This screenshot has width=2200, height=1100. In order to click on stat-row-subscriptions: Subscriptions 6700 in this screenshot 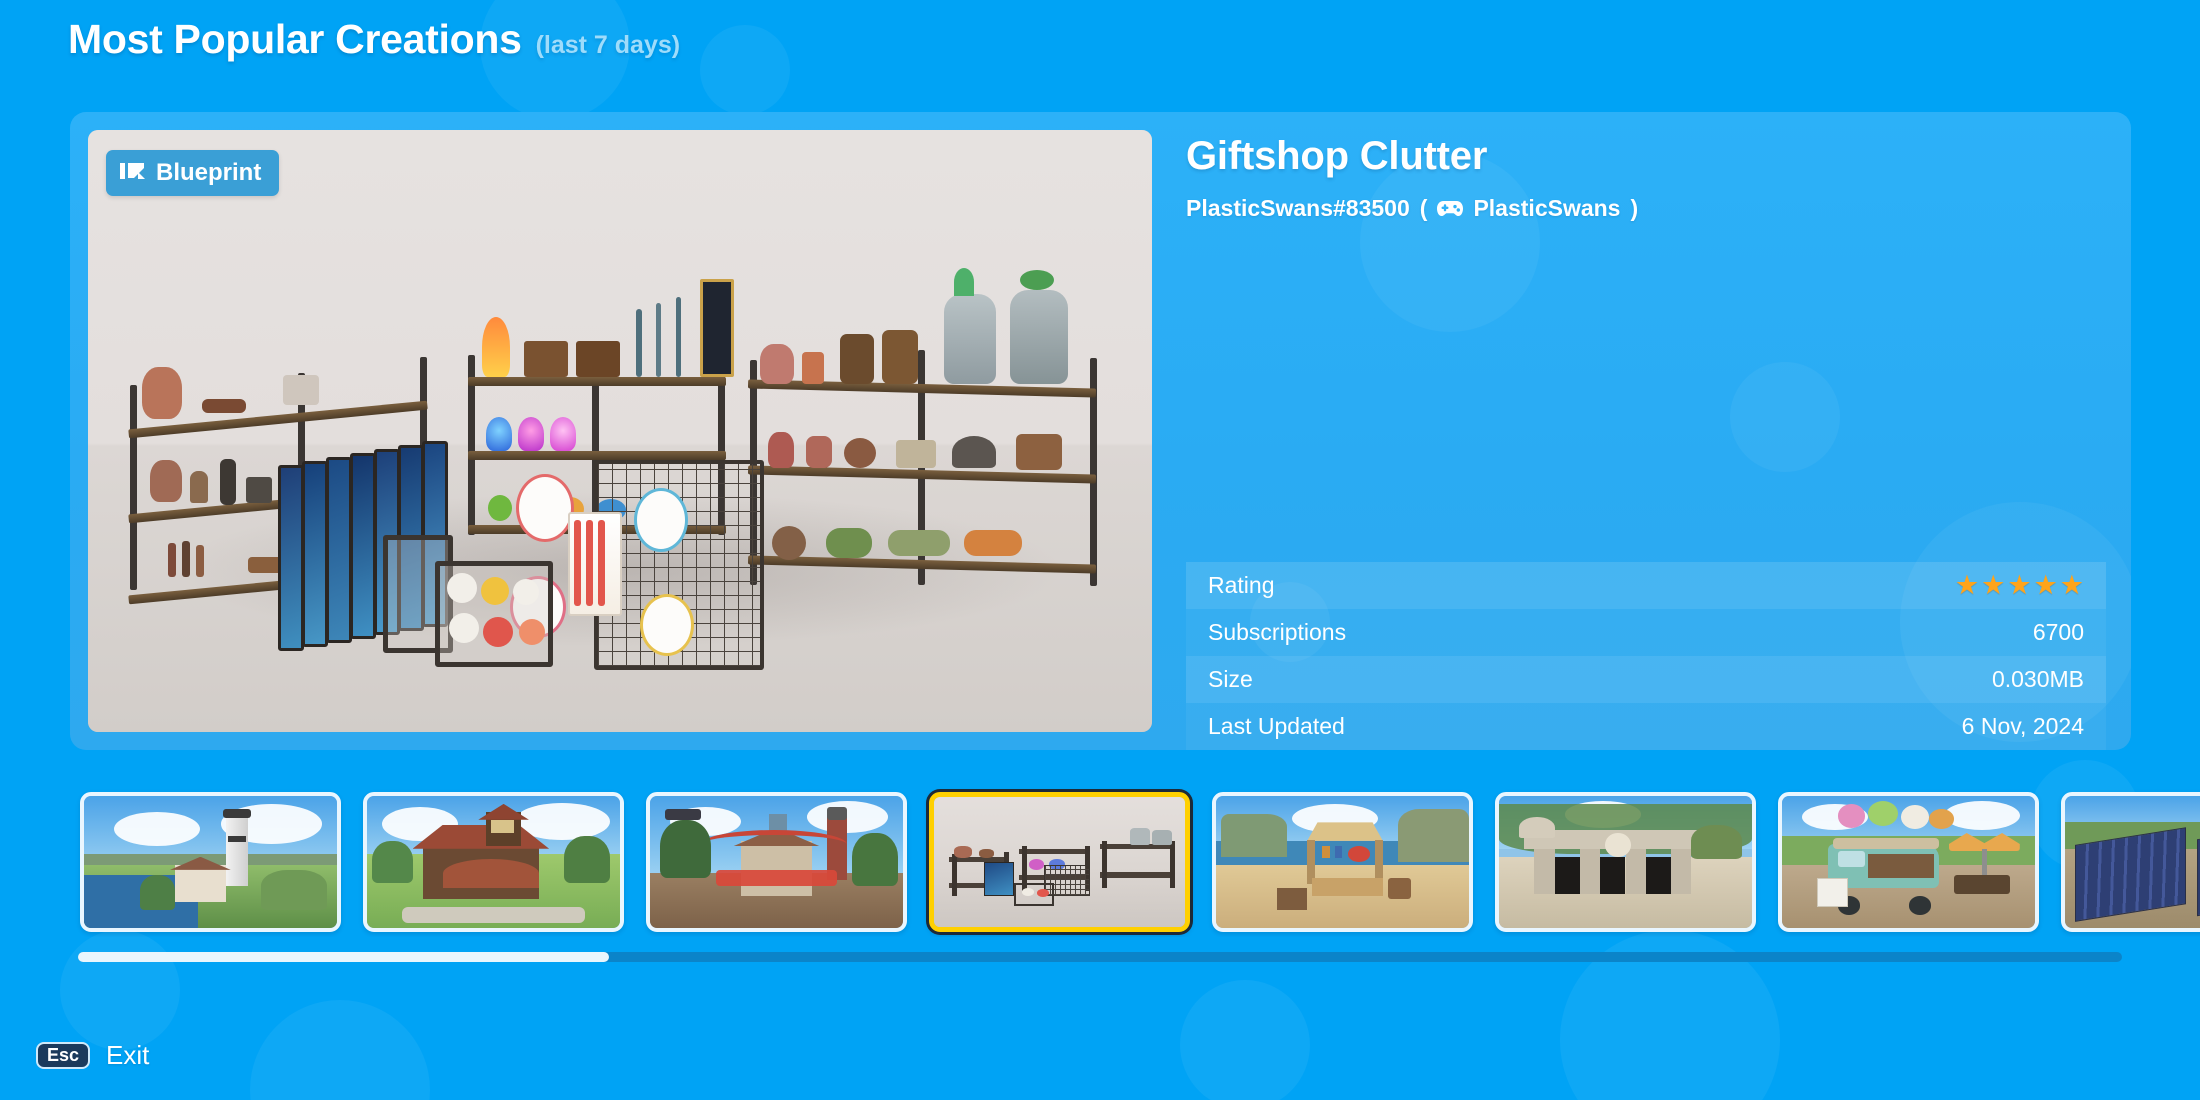, I will do `click(1646, 632)`.